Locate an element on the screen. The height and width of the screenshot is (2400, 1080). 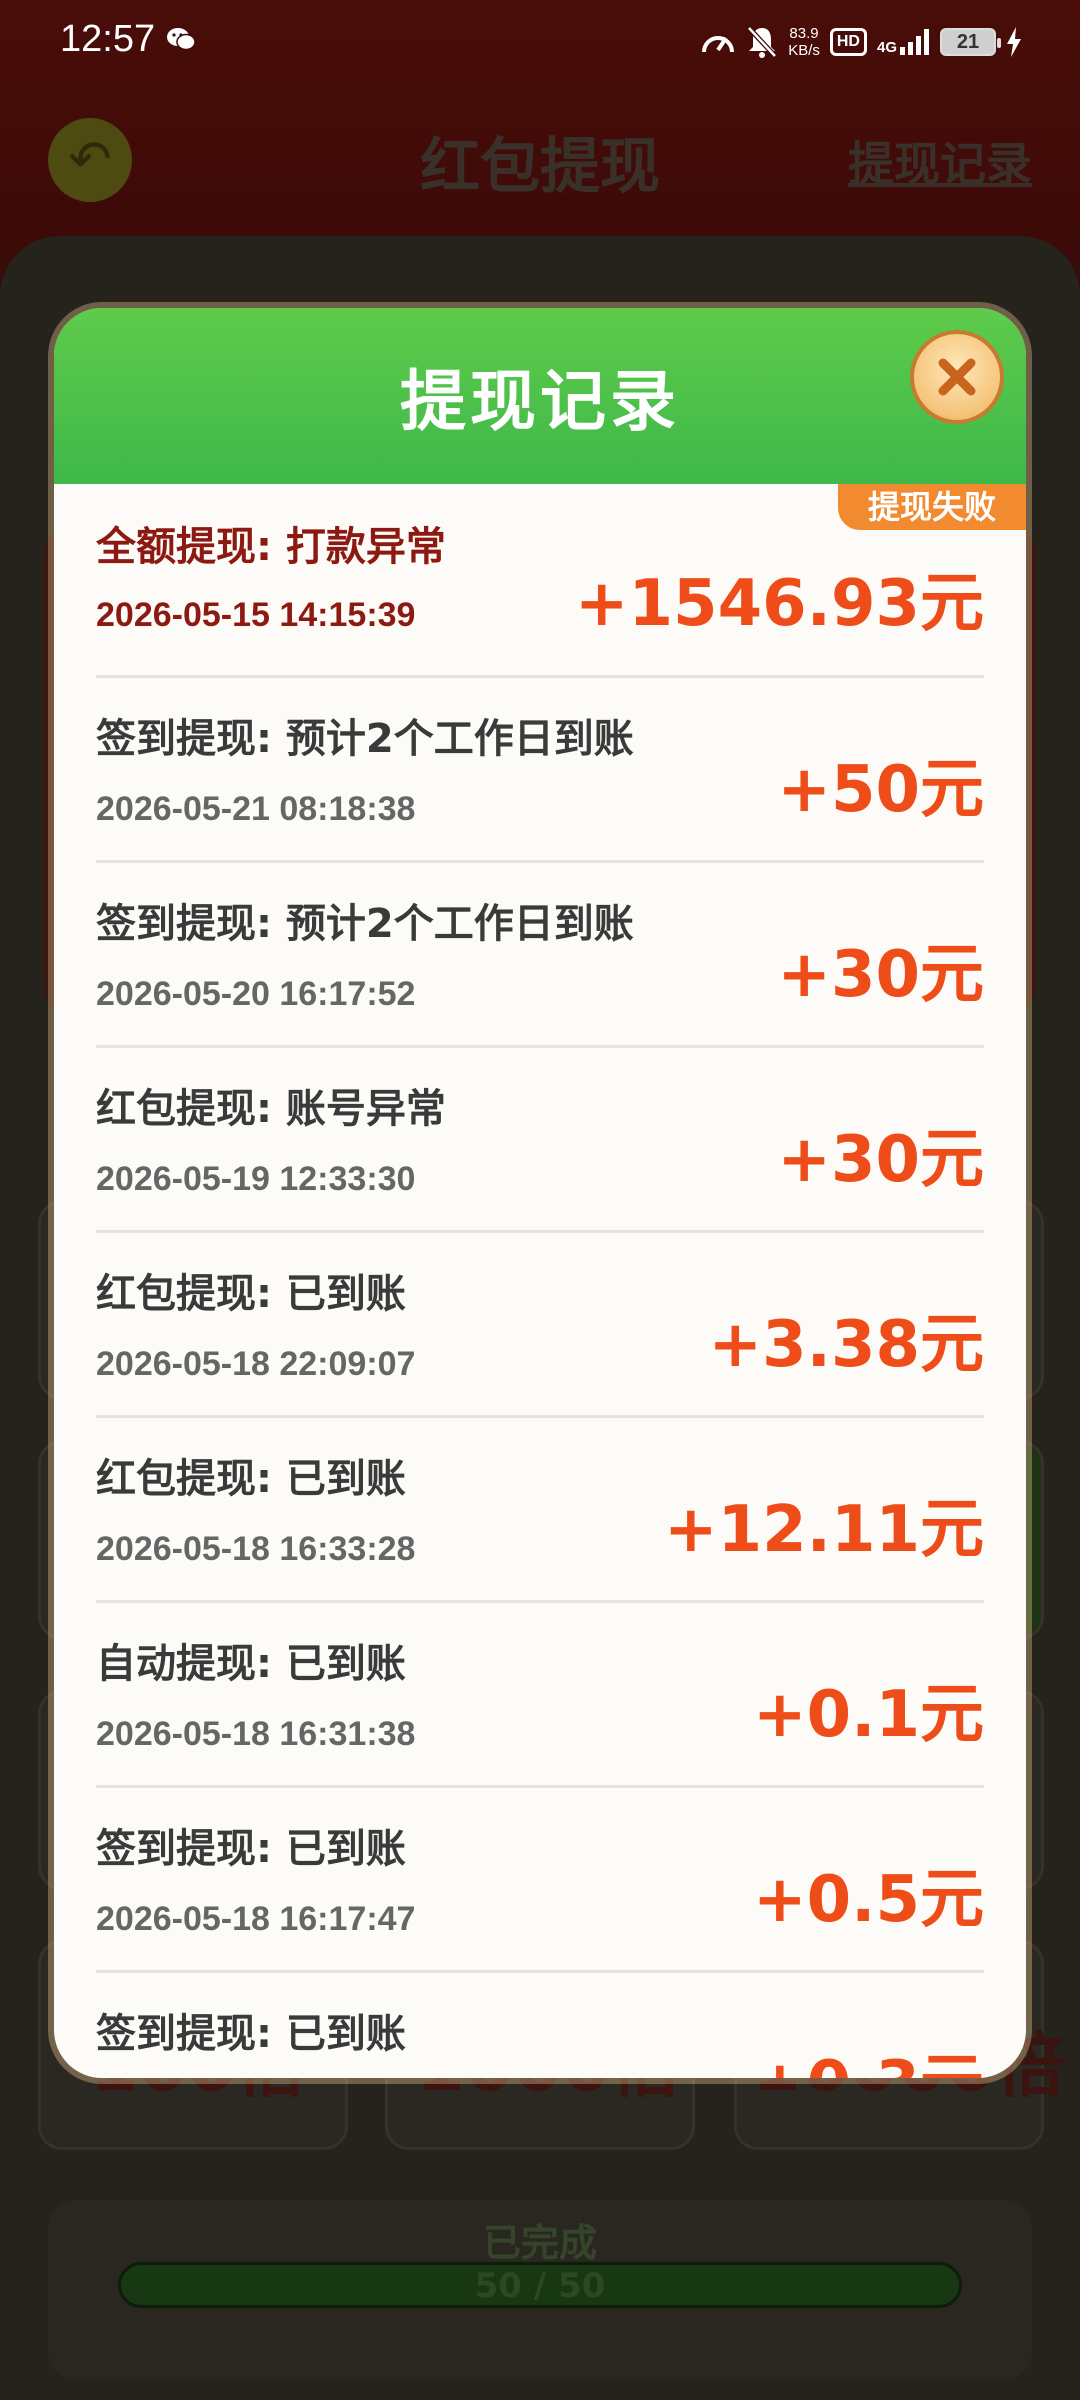
record-item: 自动提现: 已到账 2026-05-18 16:31:38 +0.1元 is located at coordinates (540, 1695).